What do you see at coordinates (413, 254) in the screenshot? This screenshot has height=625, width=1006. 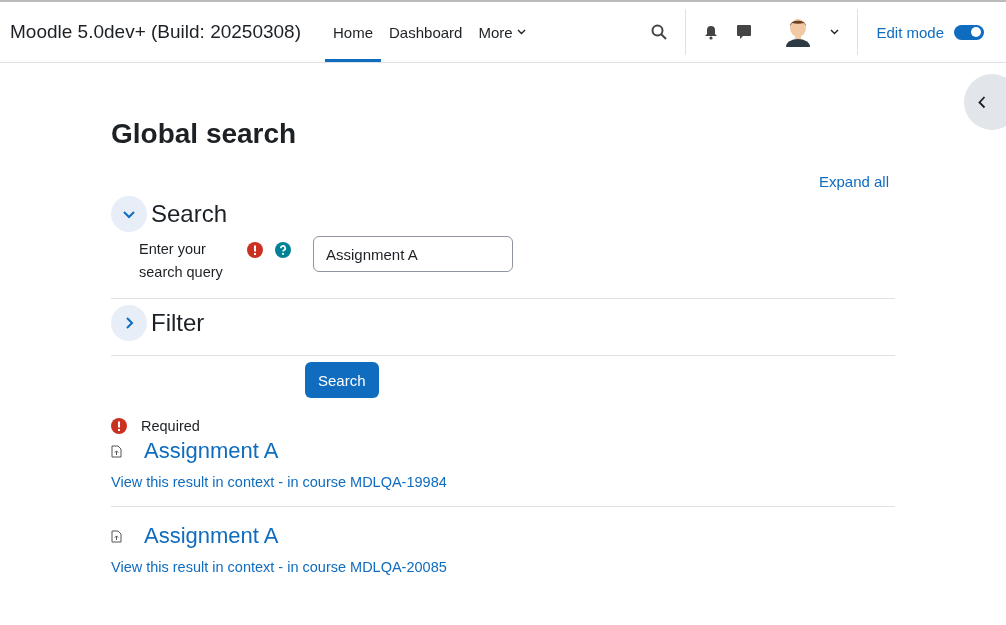 I see `search-query-field: Assignment A` at bounding box center [413, 254].